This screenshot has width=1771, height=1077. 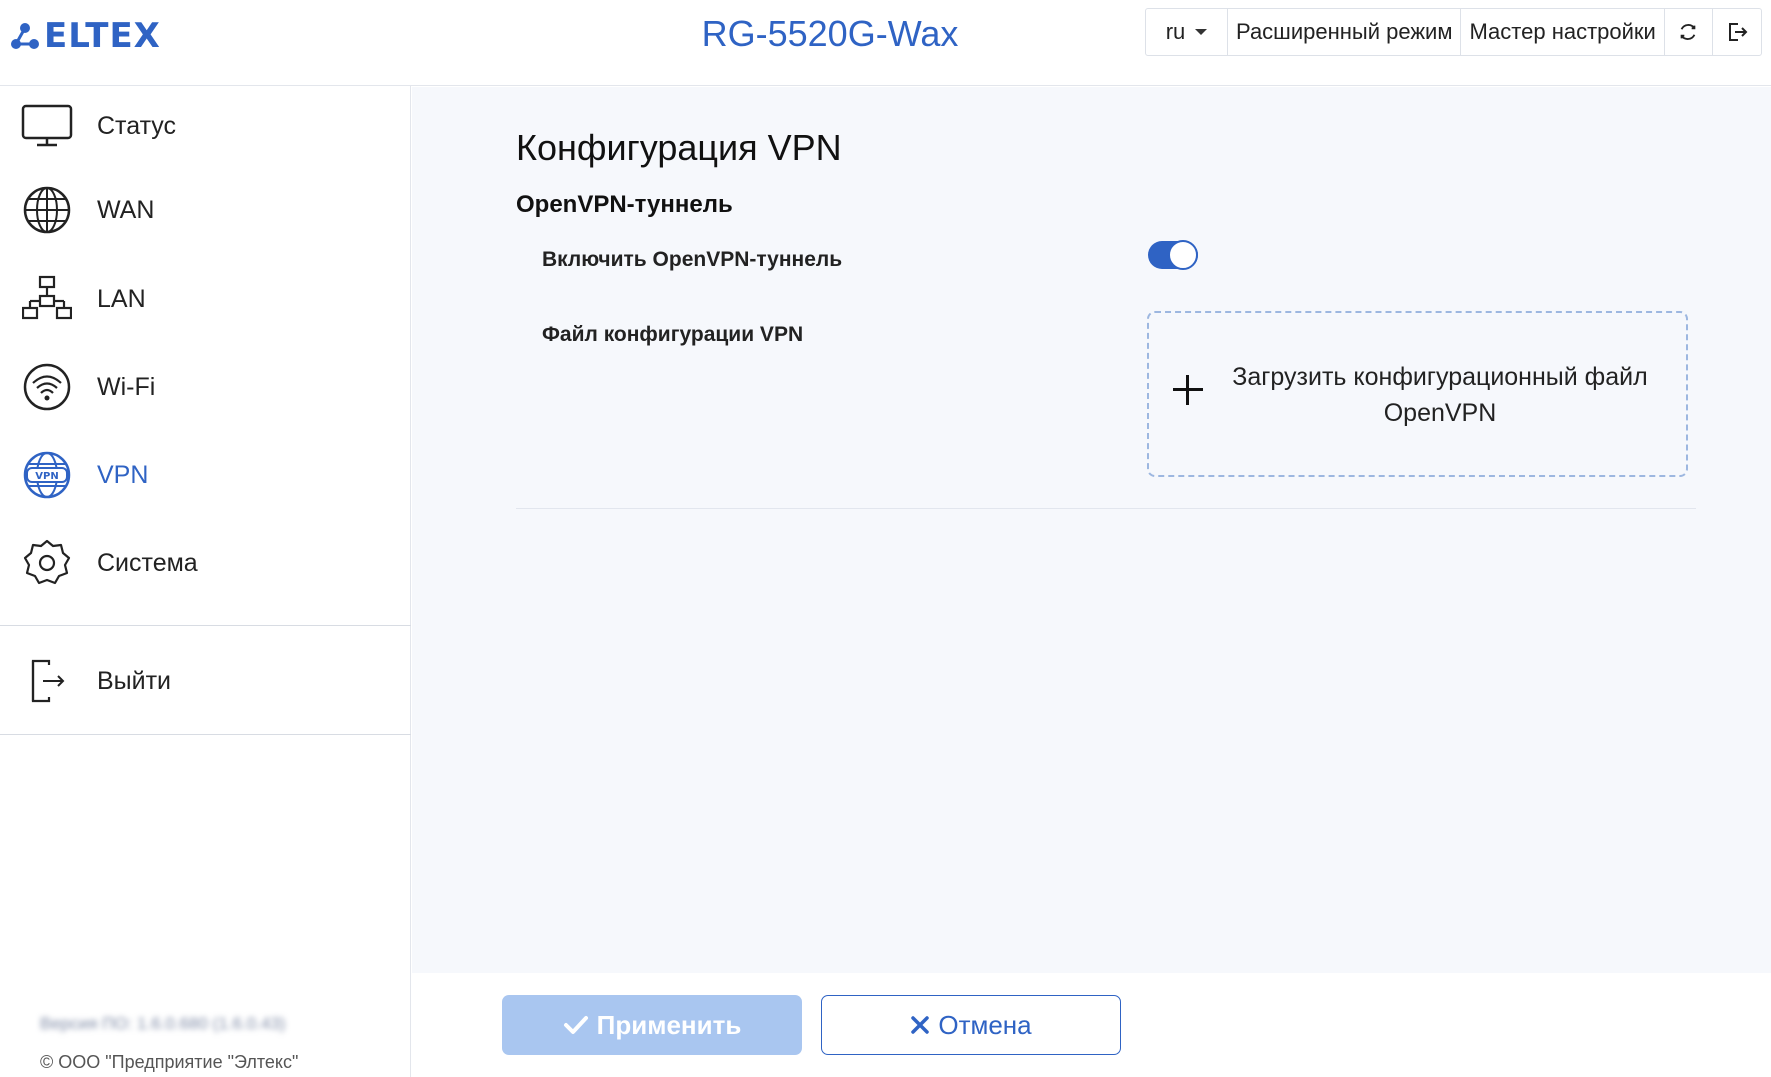 I want to click on caret-down-icon, so click(x=1201, y=32).